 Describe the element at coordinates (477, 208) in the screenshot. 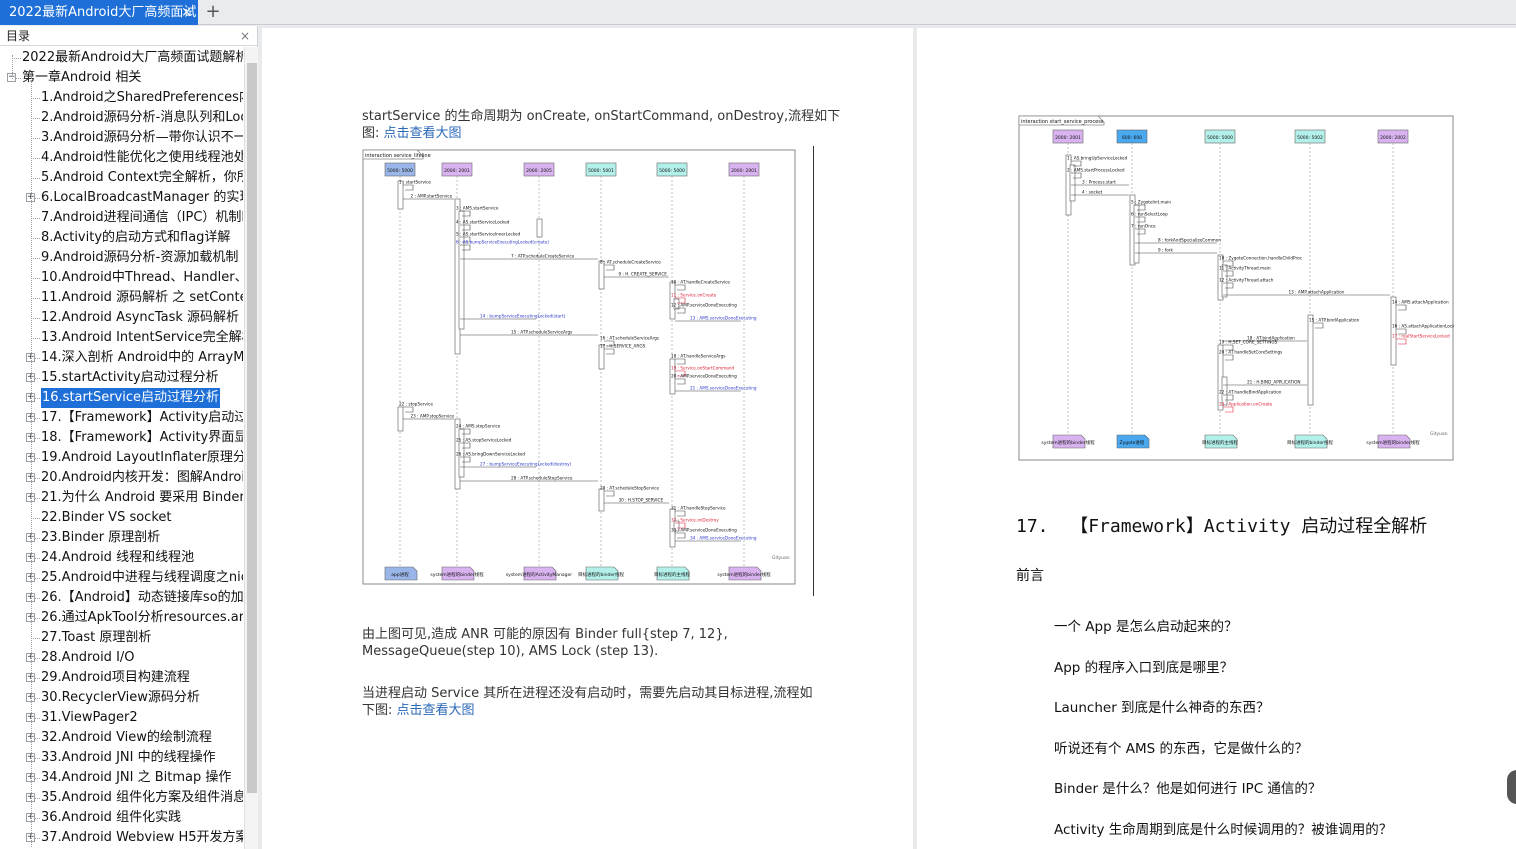

I see `message-label: 3 : AMS.startService` at that location.